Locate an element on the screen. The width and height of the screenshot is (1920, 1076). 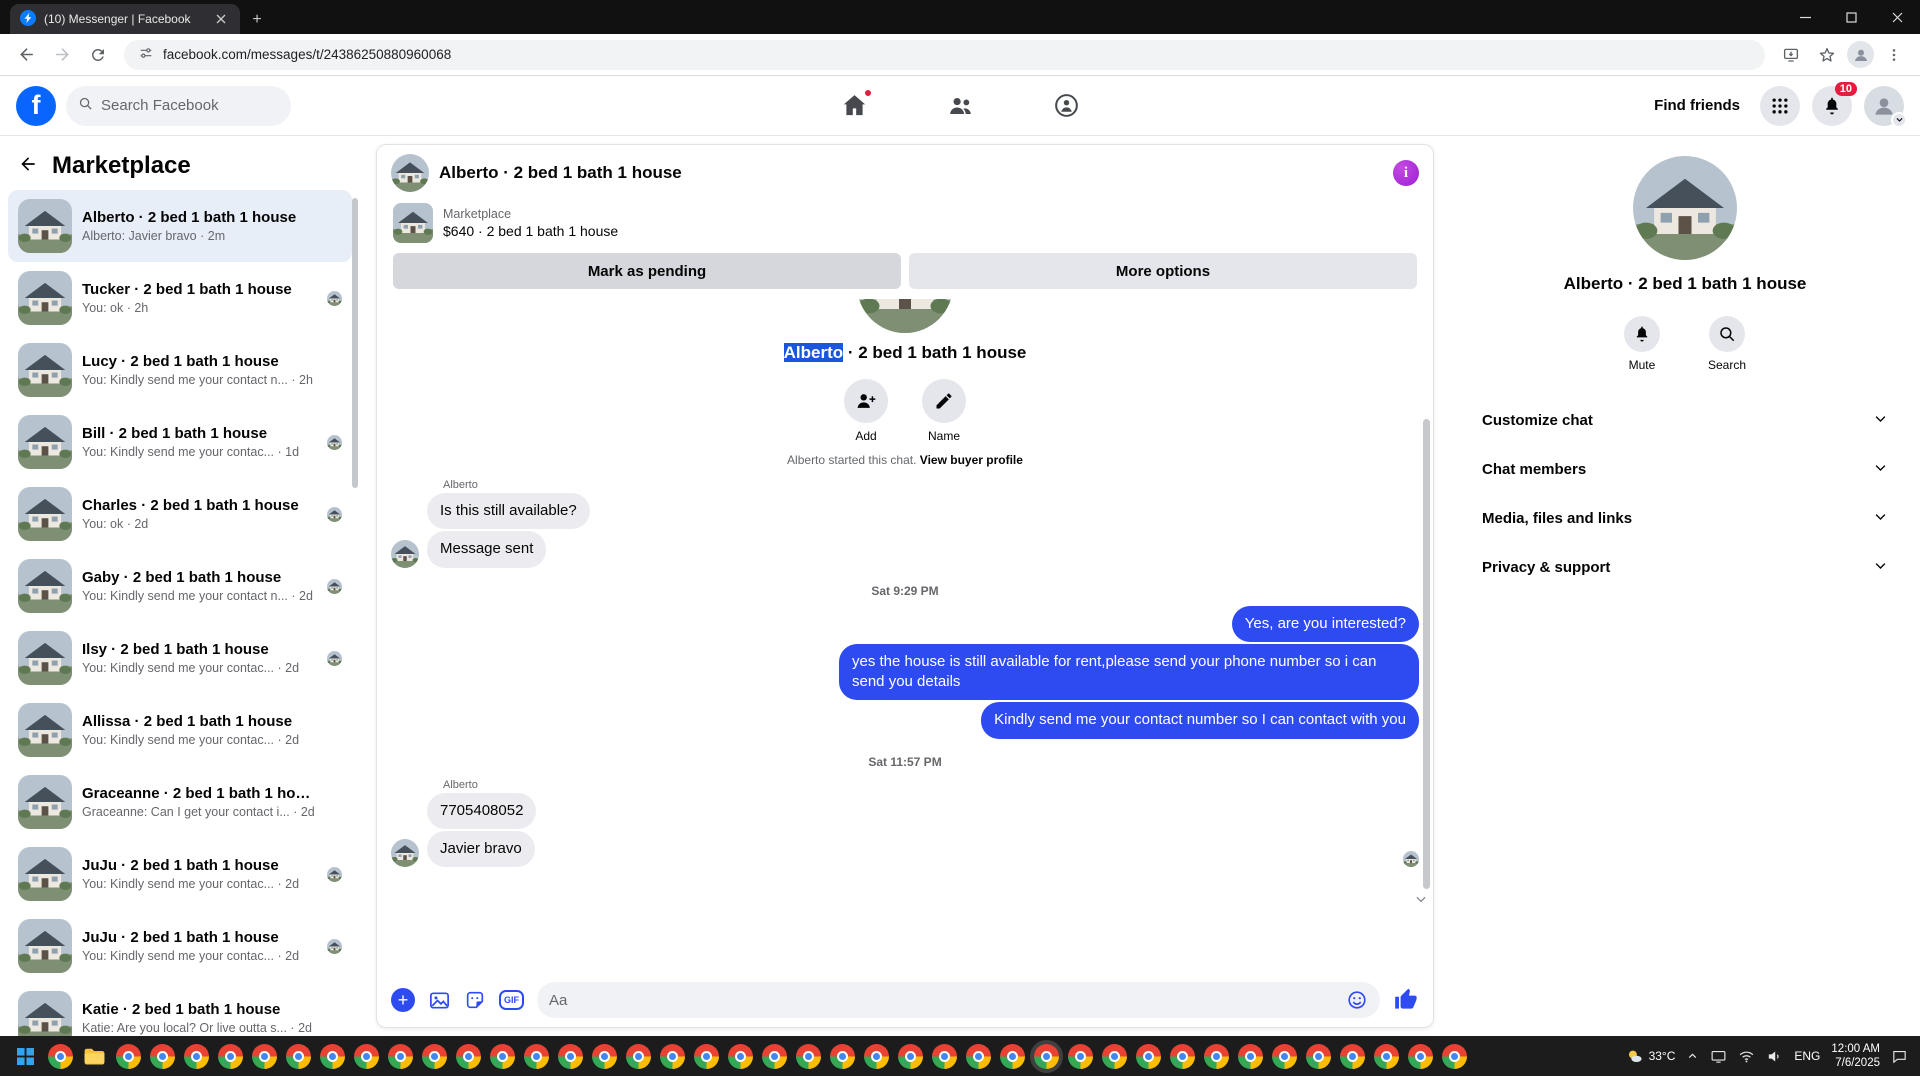
notifications-bell-icon: 10 is located at coordinates (1834, 103).